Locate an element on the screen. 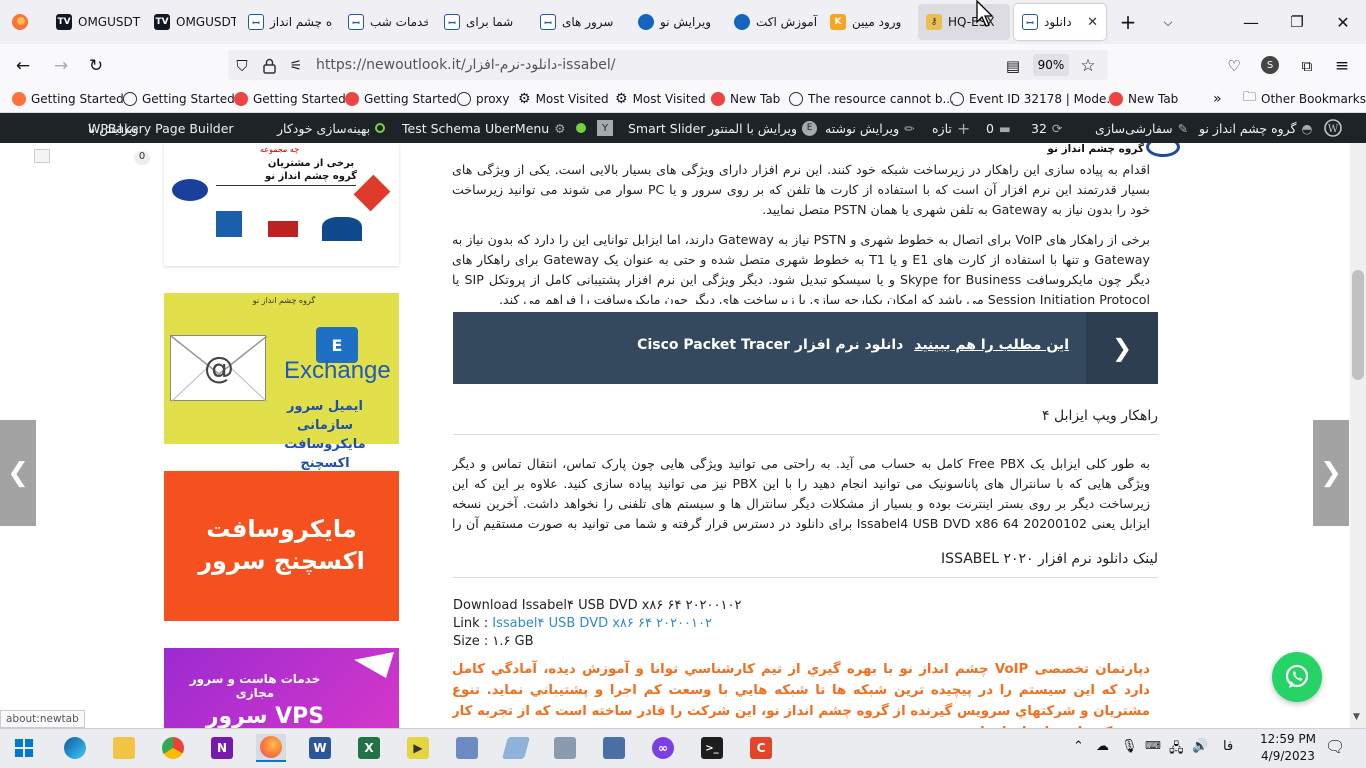 Image resolution: width=1366 pixels, height=768 pixels. tab-4: ꟷ خدمات شب is located at coordinates (384, 22).